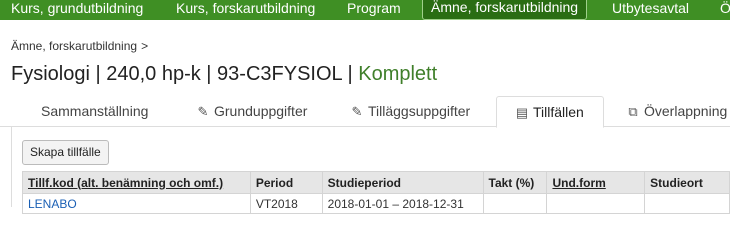 This screenshot has height=240, width=730. What do you see at coordinates (522, 112) in the screenshot?
I see `calendar-icon: ▤` at bounding box center [522, 112].